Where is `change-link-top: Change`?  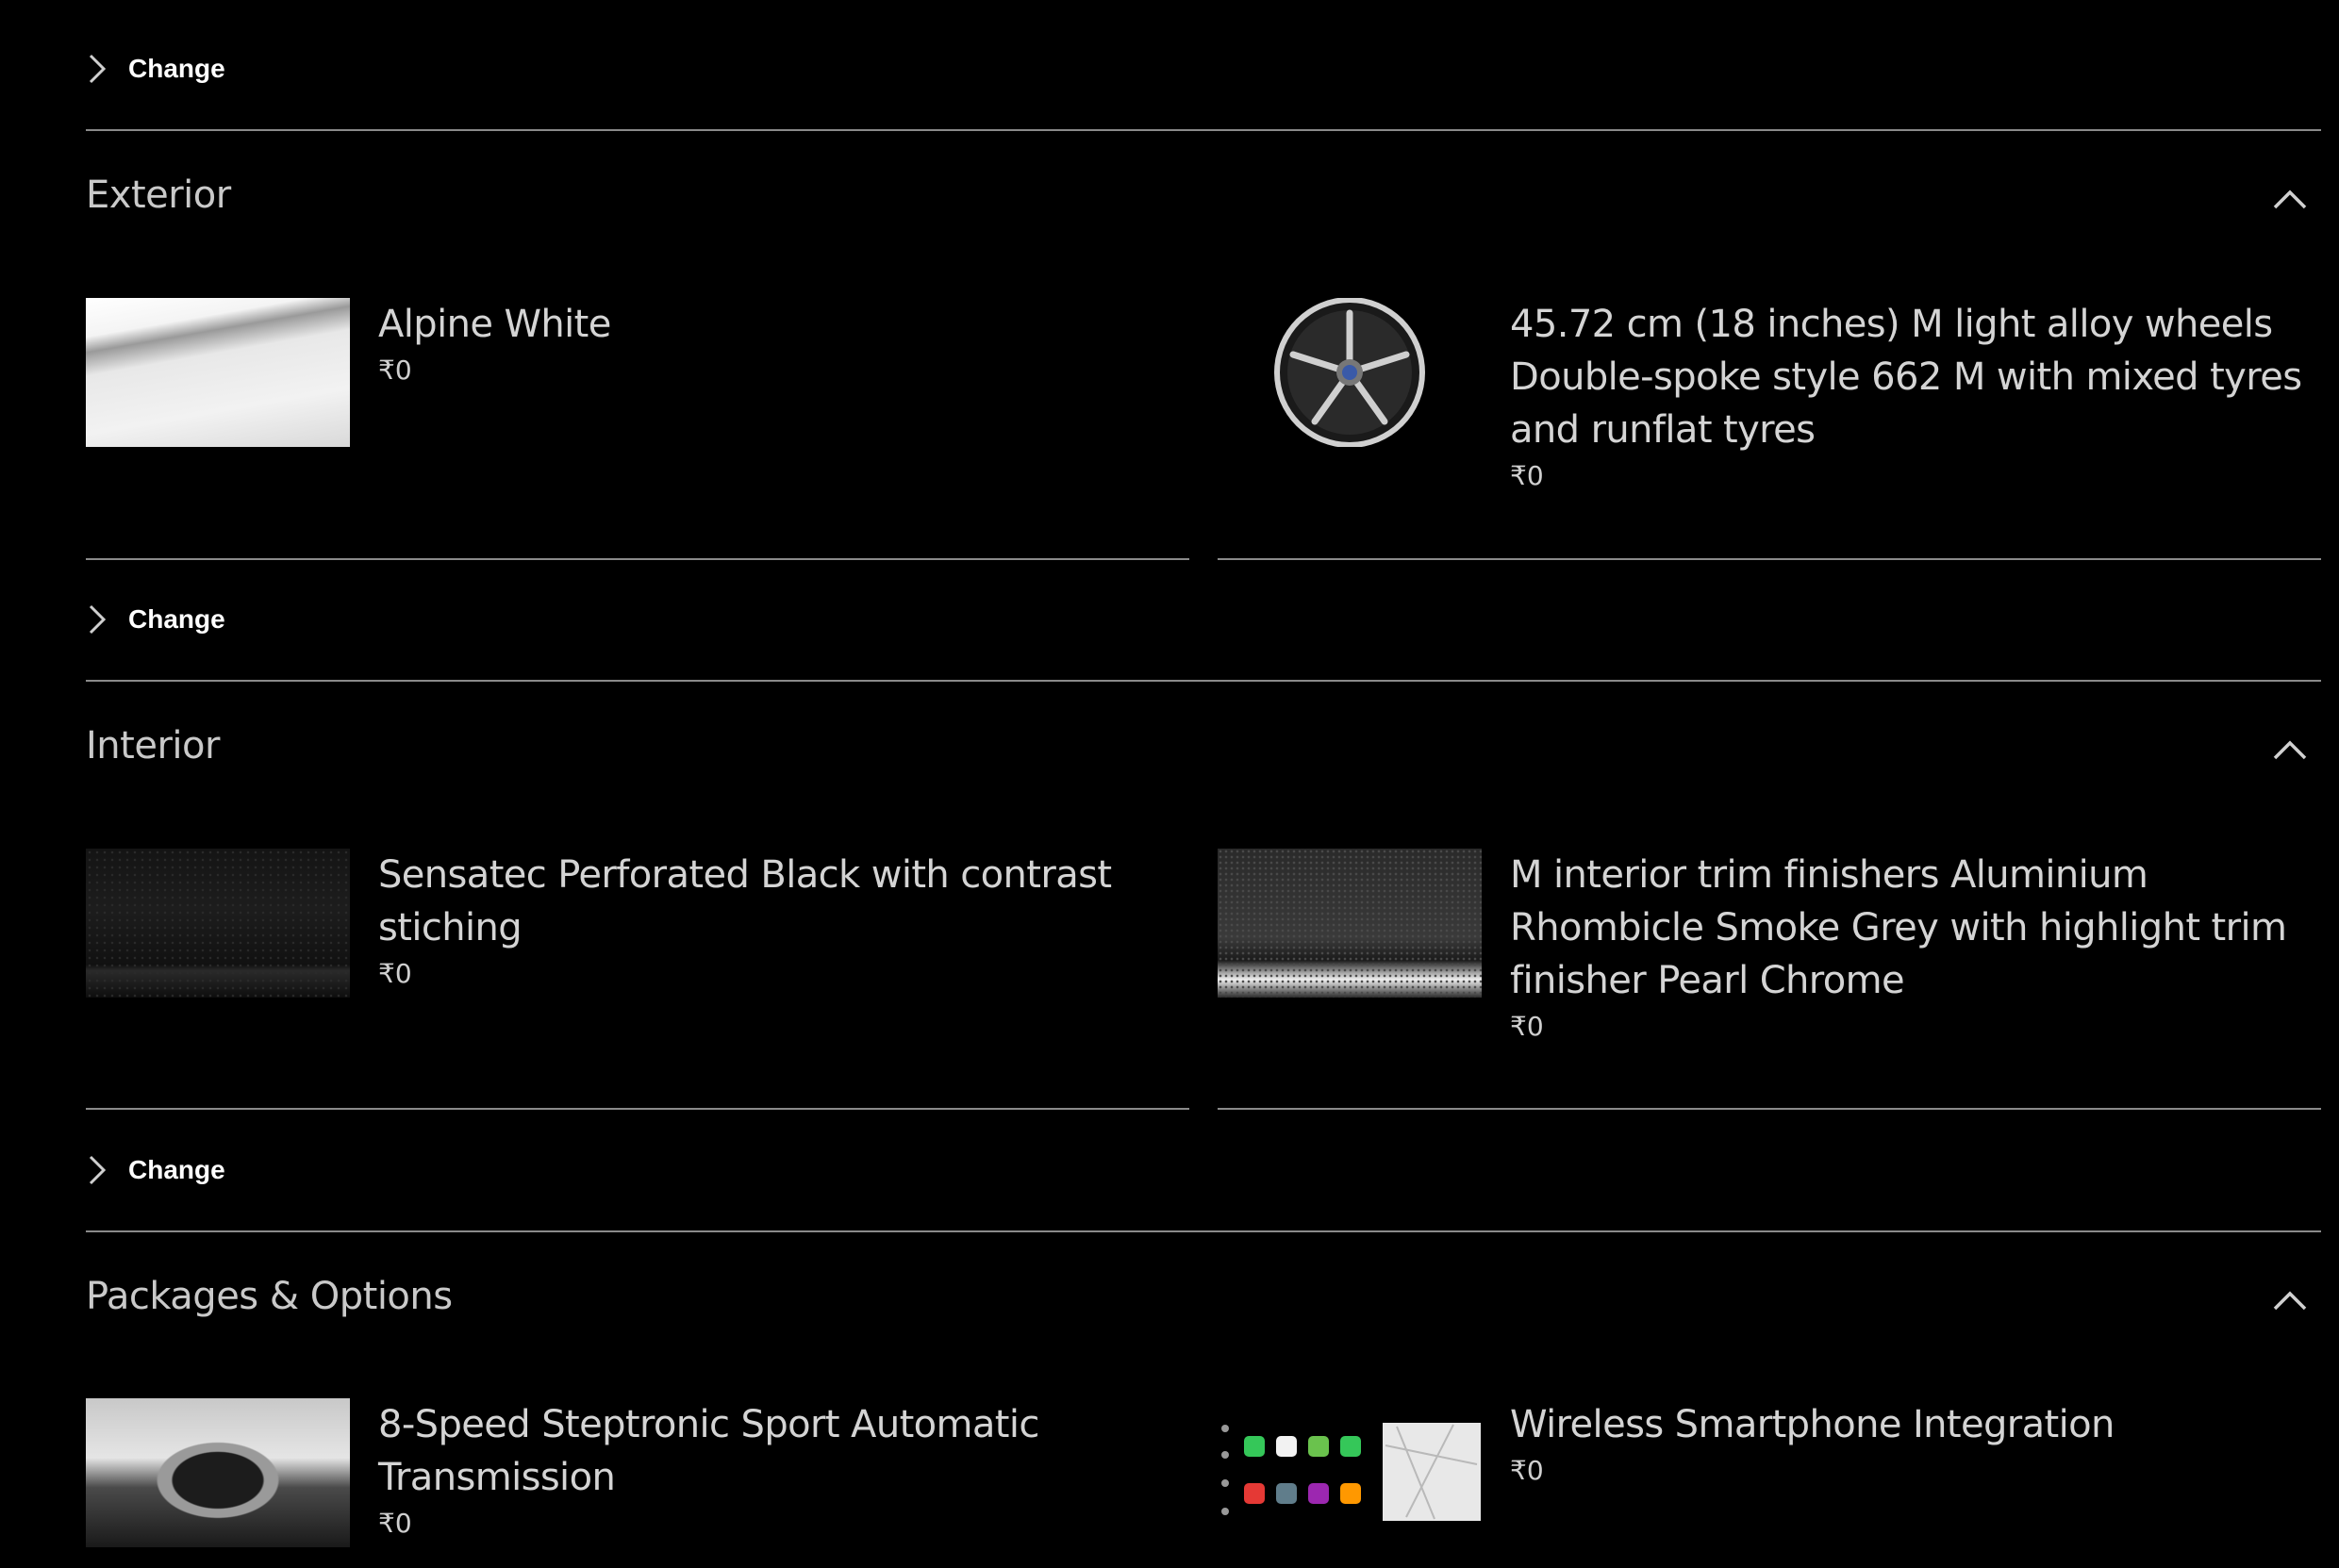
change-link-top: Change is located at coordinates (155, 69).